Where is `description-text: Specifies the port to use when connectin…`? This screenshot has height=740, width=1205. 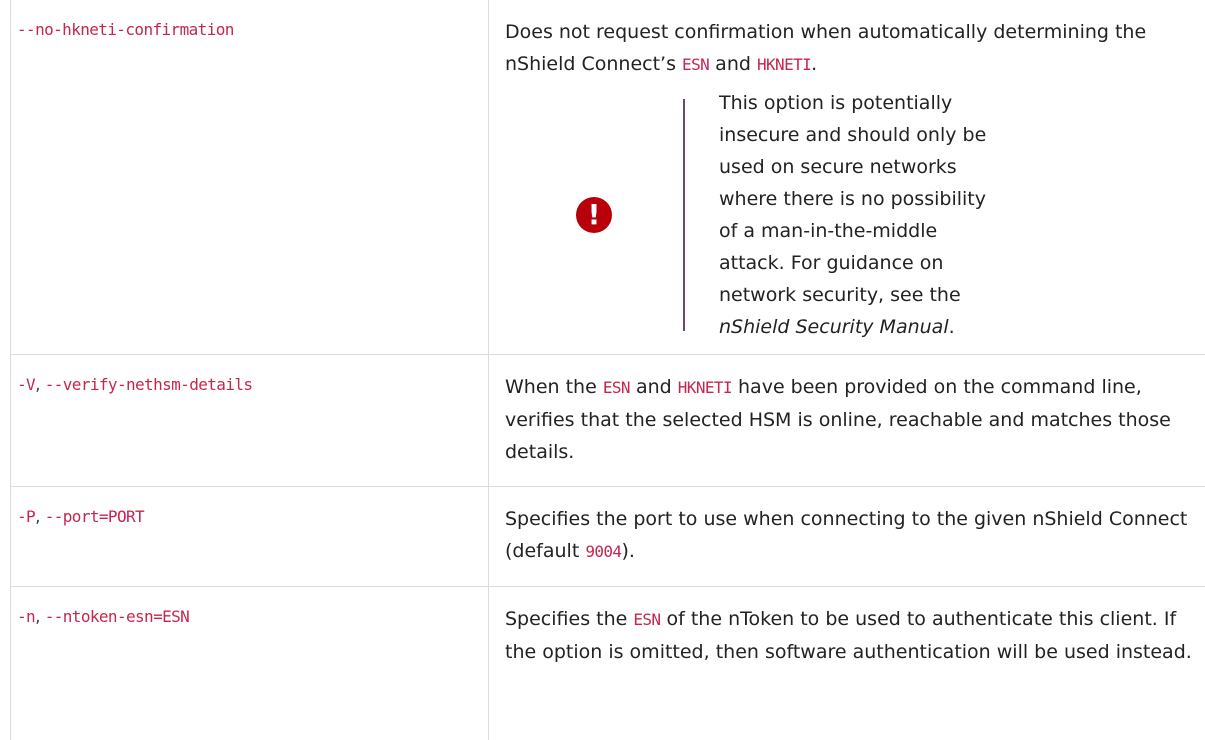
description-text: Specifies the port to use when connectin… is located at coordinates (846, 534).